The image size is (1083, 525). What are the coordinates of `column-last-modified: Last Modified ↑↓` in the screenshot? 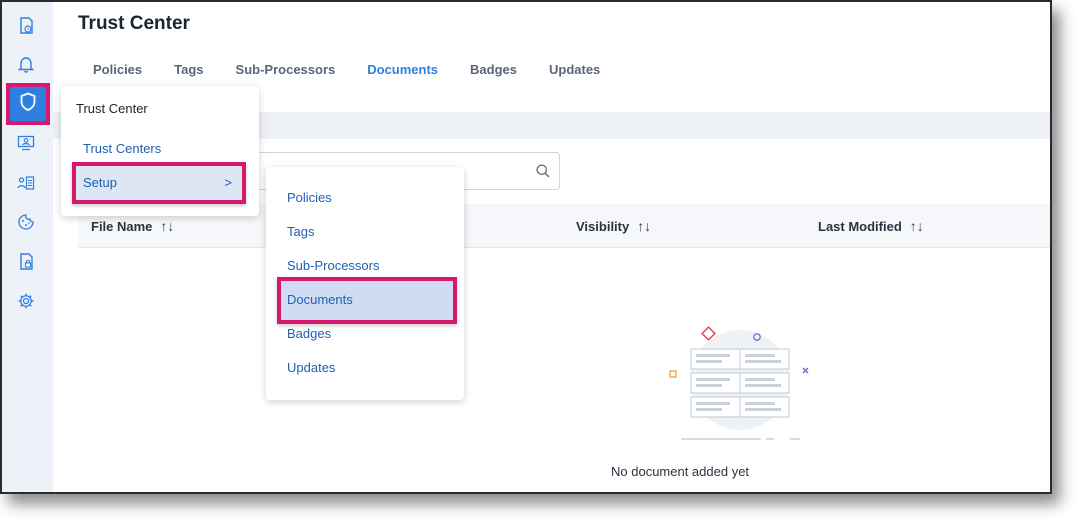 It's located at (871, 226).